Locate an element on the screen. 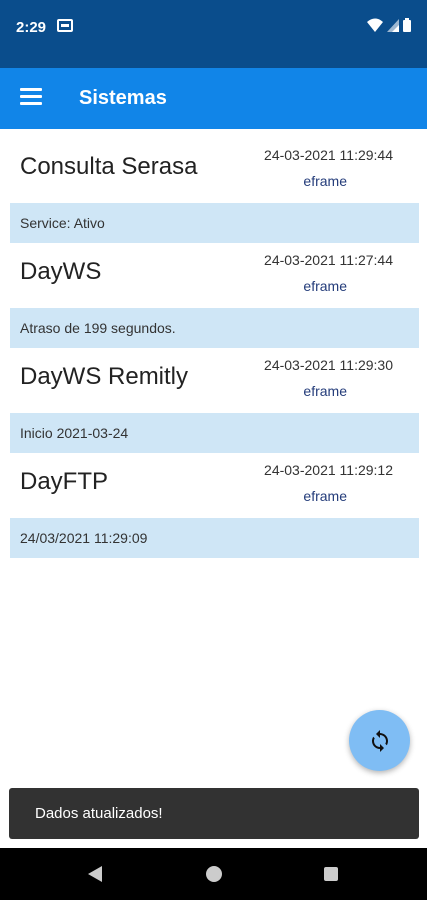 Image resolution: width=427 pixels, height=900 pixels. menu-icon is located at coordinates (31, 97).